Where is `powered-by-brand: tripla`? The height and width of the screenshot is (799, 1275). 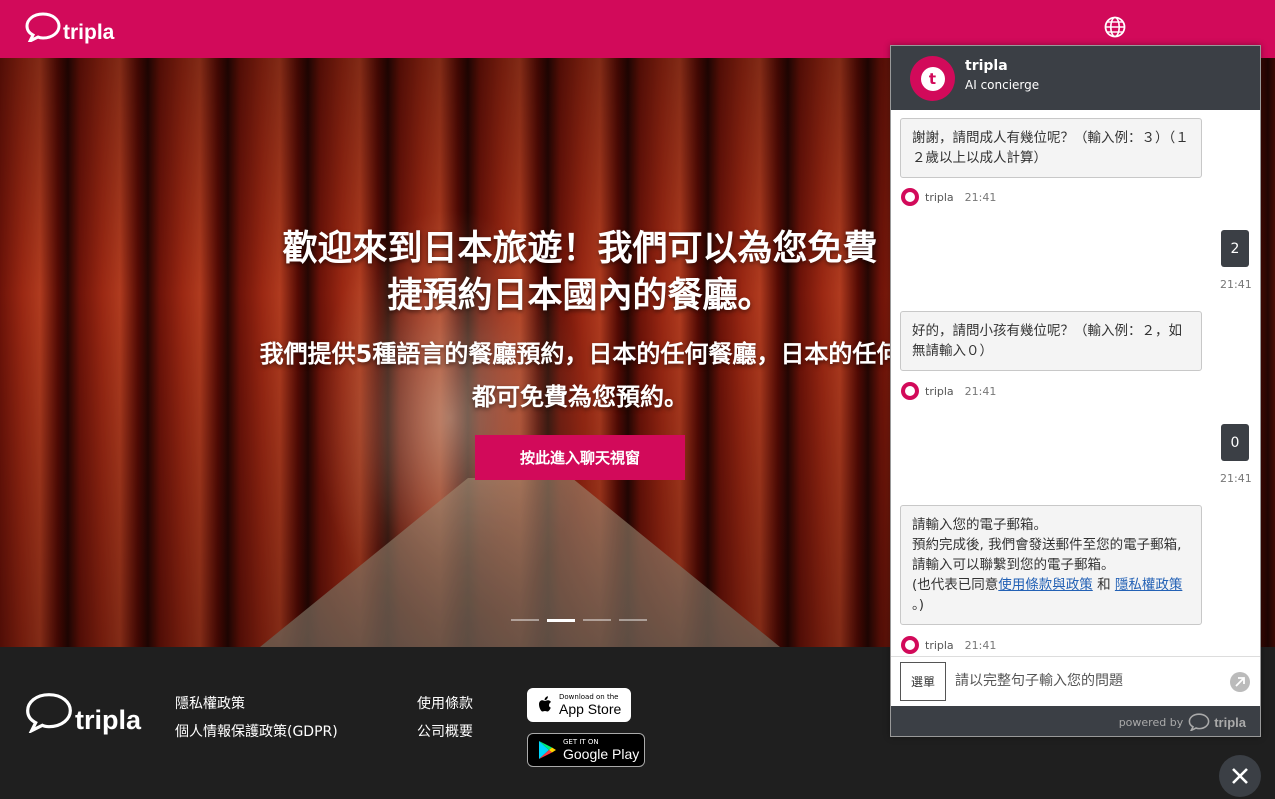 powered-by-brand: tripla is located at coordinates (1230, 722).